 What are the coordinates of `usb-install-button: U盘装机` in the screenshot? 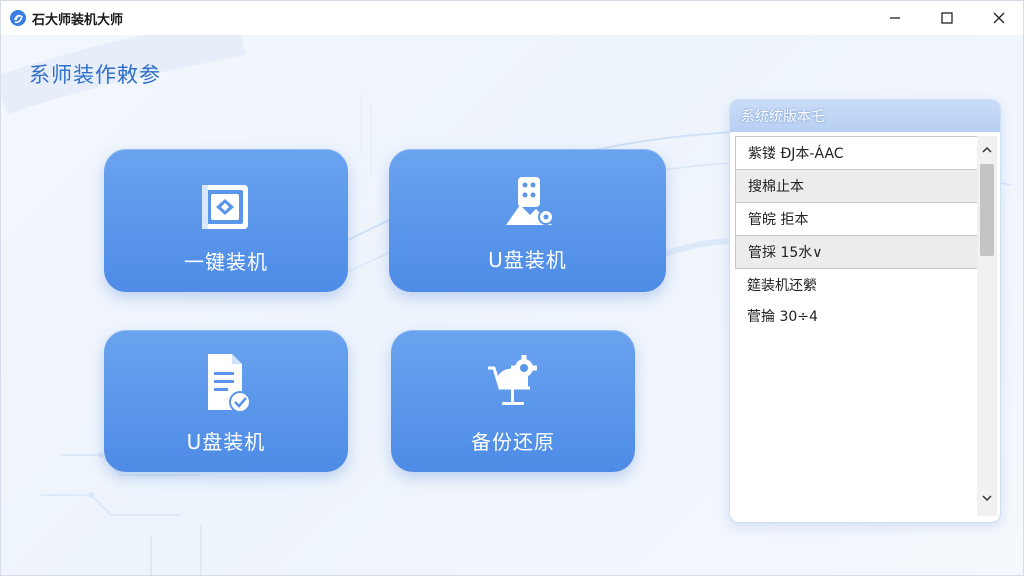 It's located at (527, 220).